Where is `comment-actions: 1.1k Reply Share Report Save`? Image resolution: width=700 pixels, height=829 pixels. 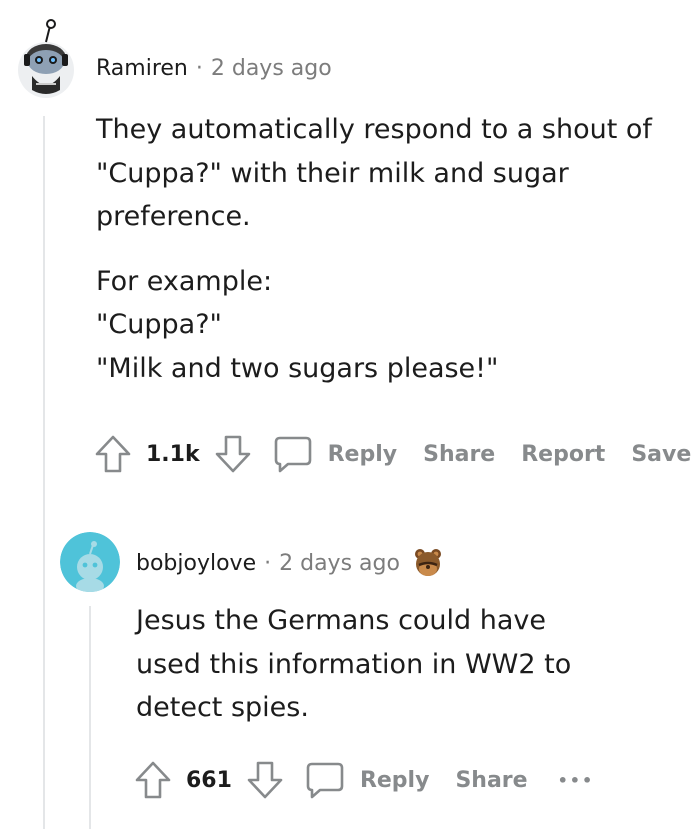
comment-actions: 1.1k Reply Share Report Save is located at coordinates (392, 454).